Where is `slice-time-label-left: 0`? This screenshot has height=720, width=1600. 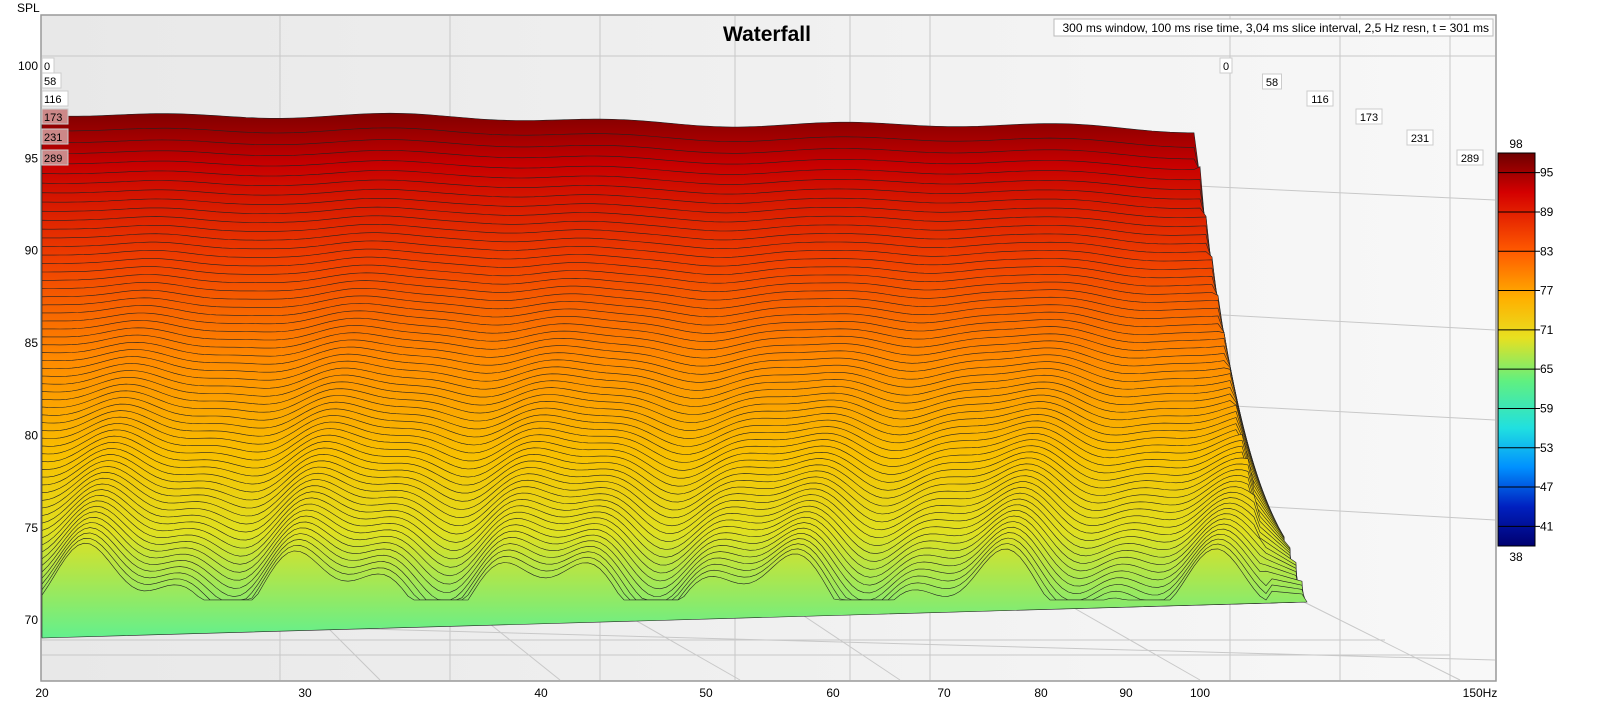
slice-time-label-left: 0 is located at coordinates (47, 67).